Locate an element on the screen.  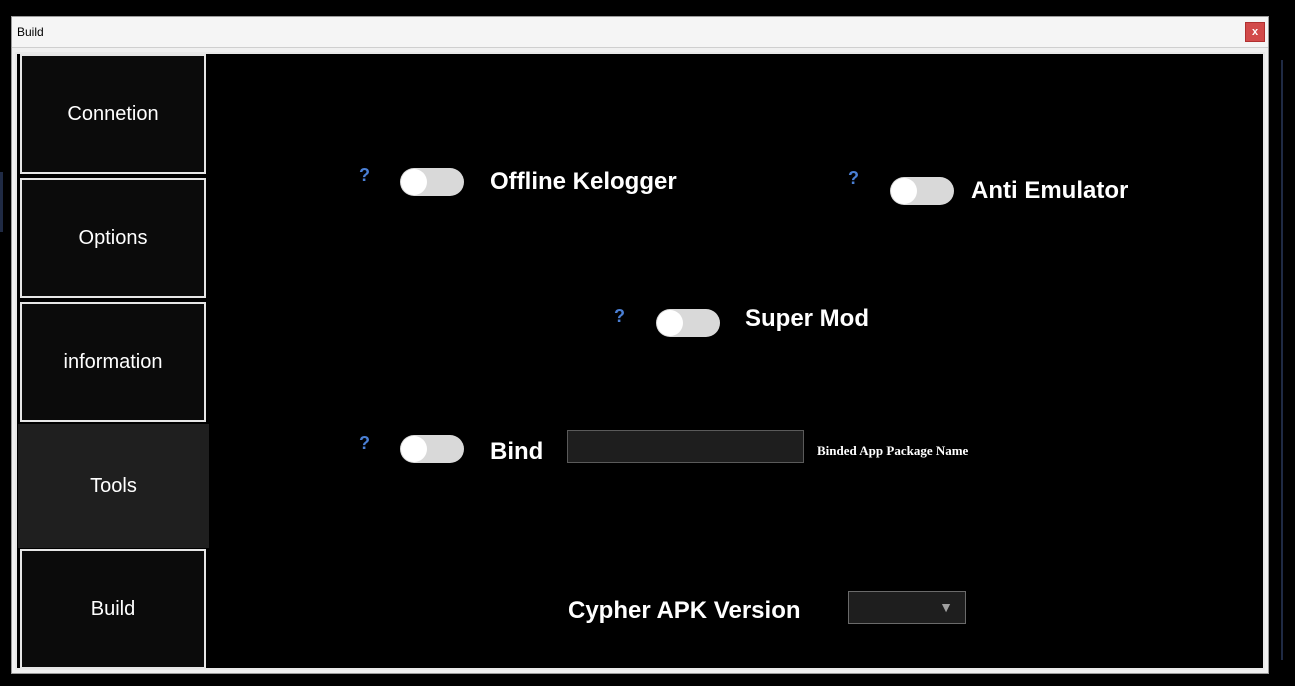
nav-label: Options is located at coordinates (113, 237).